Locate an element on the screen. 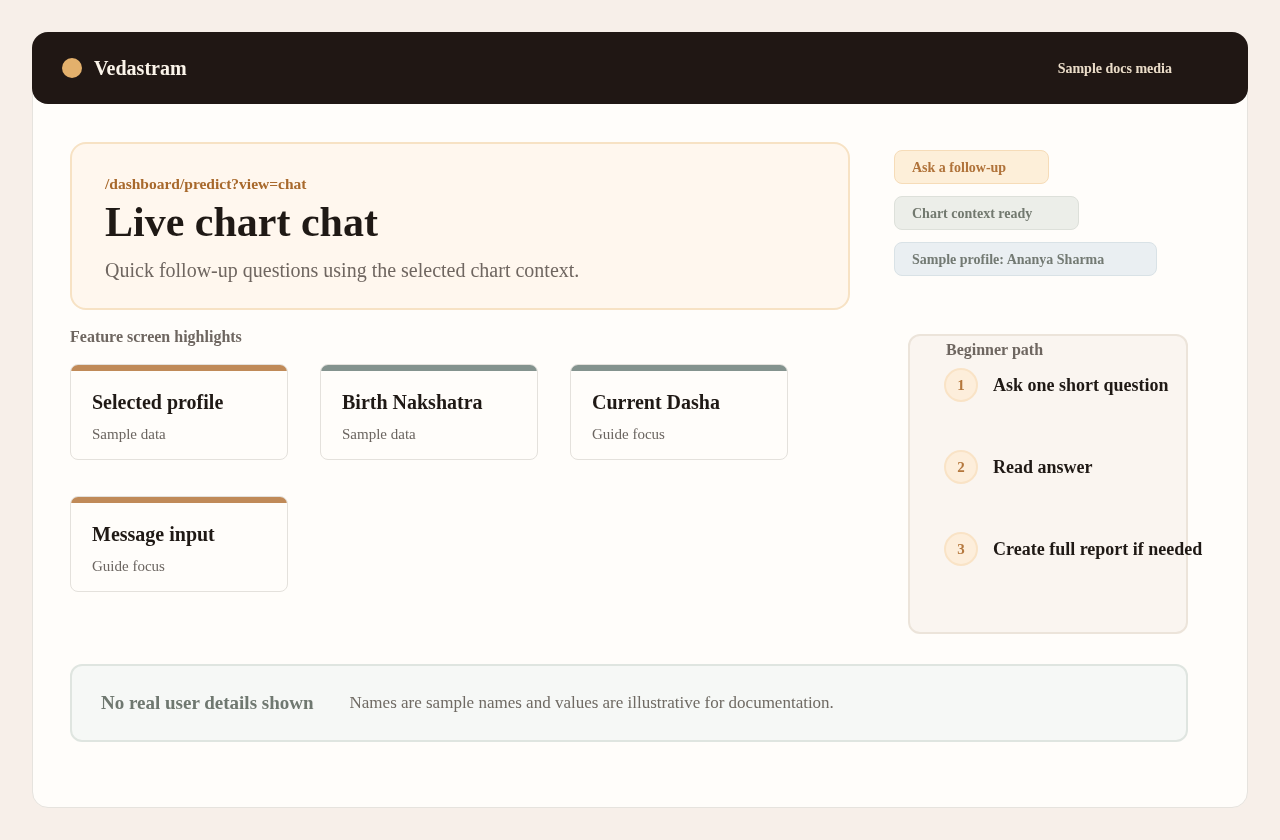 This screenshot has width=1280, height=840. step-number: 3 is located at coordinates (961, 549).